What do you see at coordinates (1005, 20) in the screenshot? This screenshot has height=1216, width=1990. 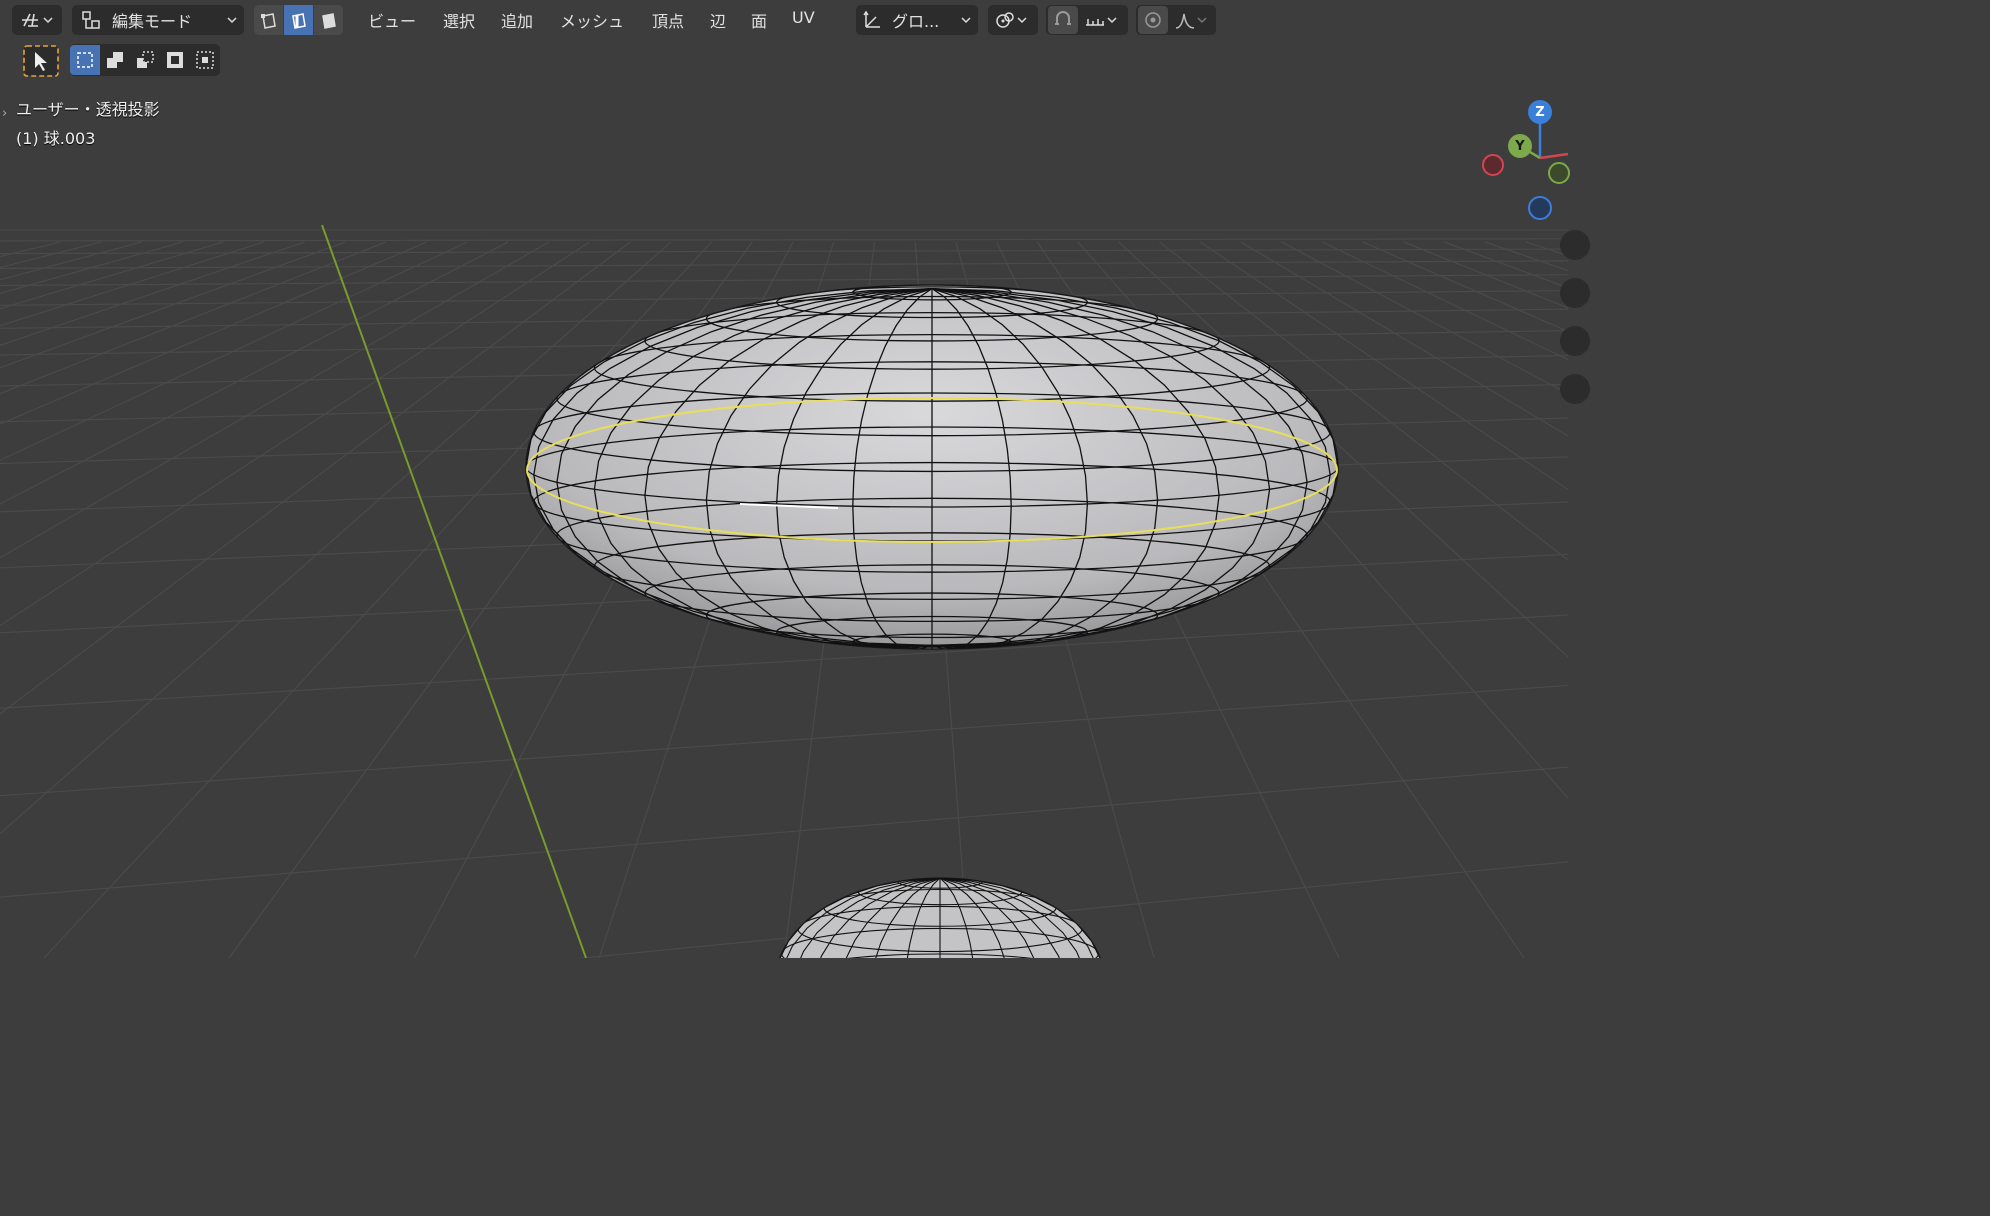 I see `pivot-point-icon` at bounding box center [1005, 20].